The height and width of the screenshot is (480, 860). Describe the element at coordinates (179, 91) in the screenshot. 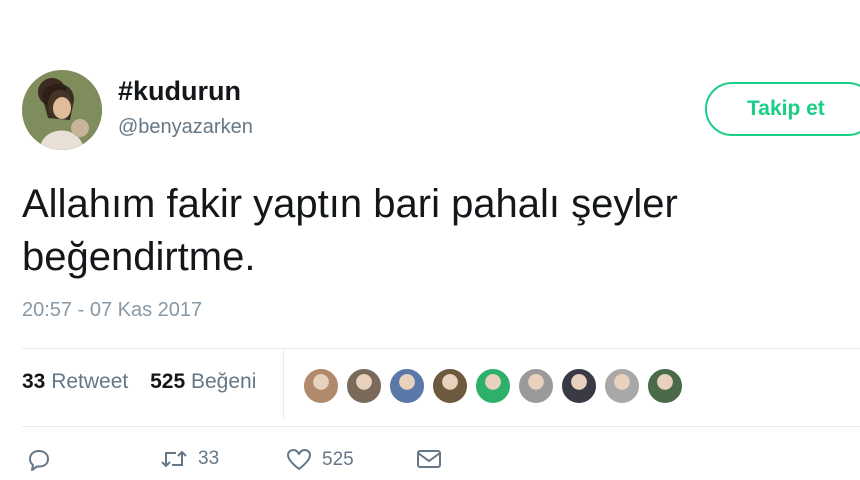

I see `display-name: #kudurun` at that location.